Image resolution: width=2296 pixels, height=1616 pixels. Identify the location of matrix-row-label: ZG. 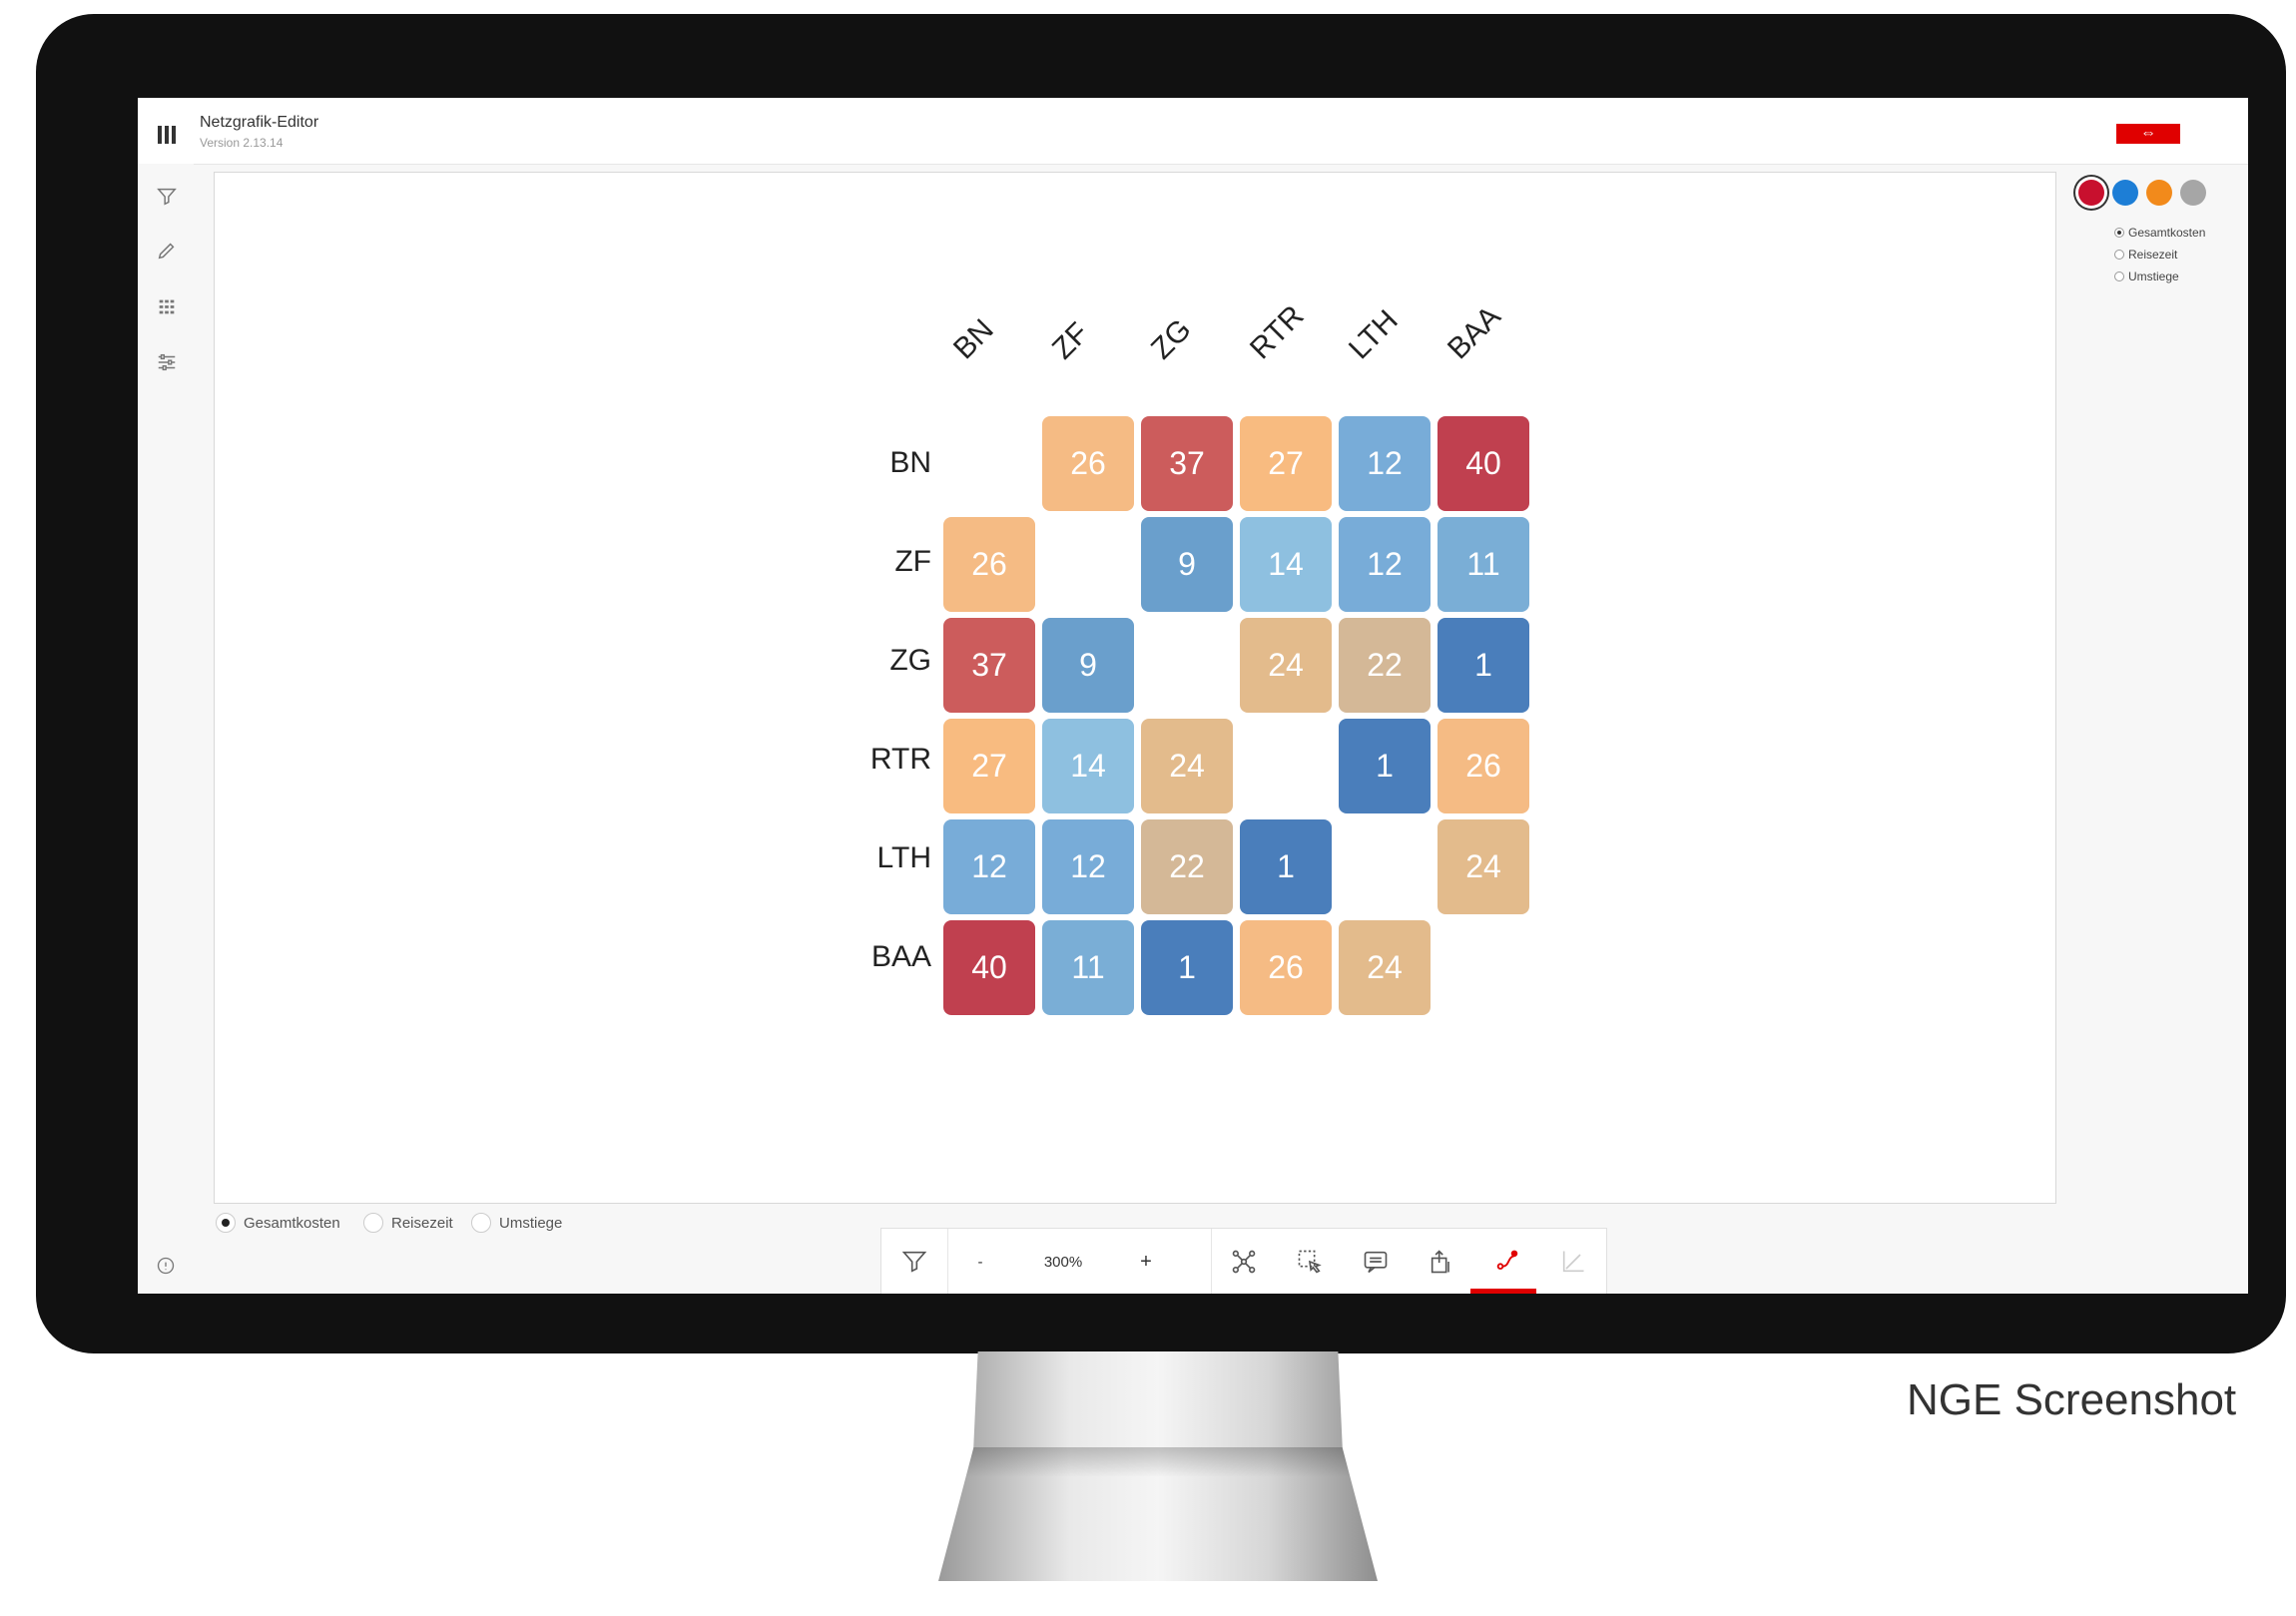
(910, 660).